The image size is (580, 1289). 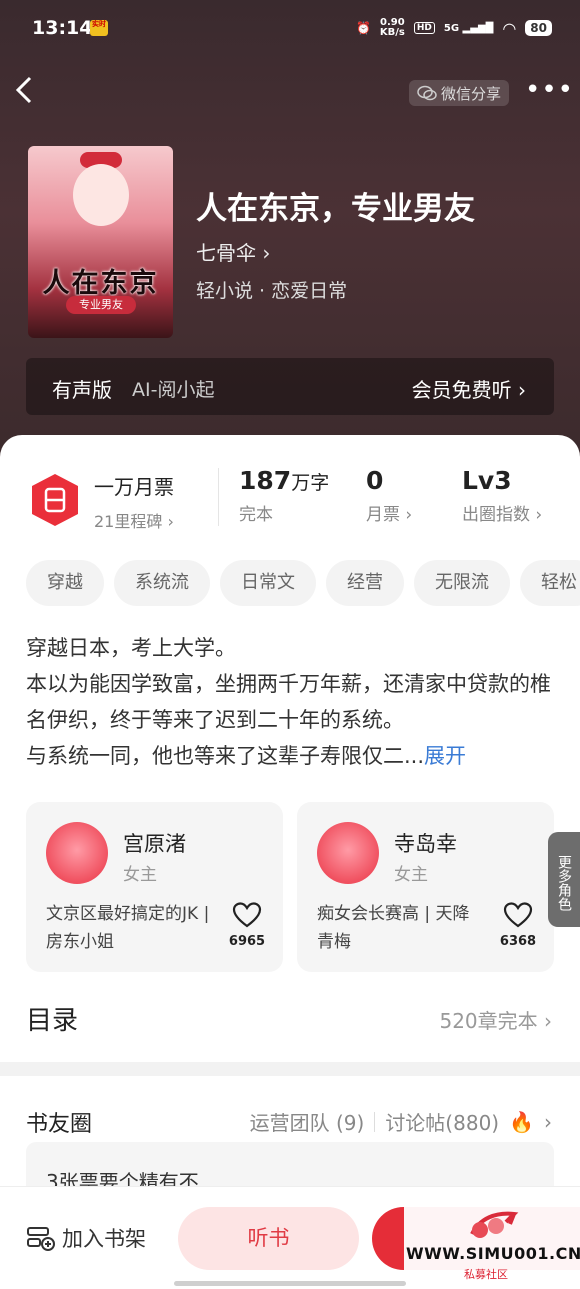 What do you see at coordinates (502, 515) in the screenshot?
I see `popularity-label: 出圈指数 ›` at bounding box center [502, 515].